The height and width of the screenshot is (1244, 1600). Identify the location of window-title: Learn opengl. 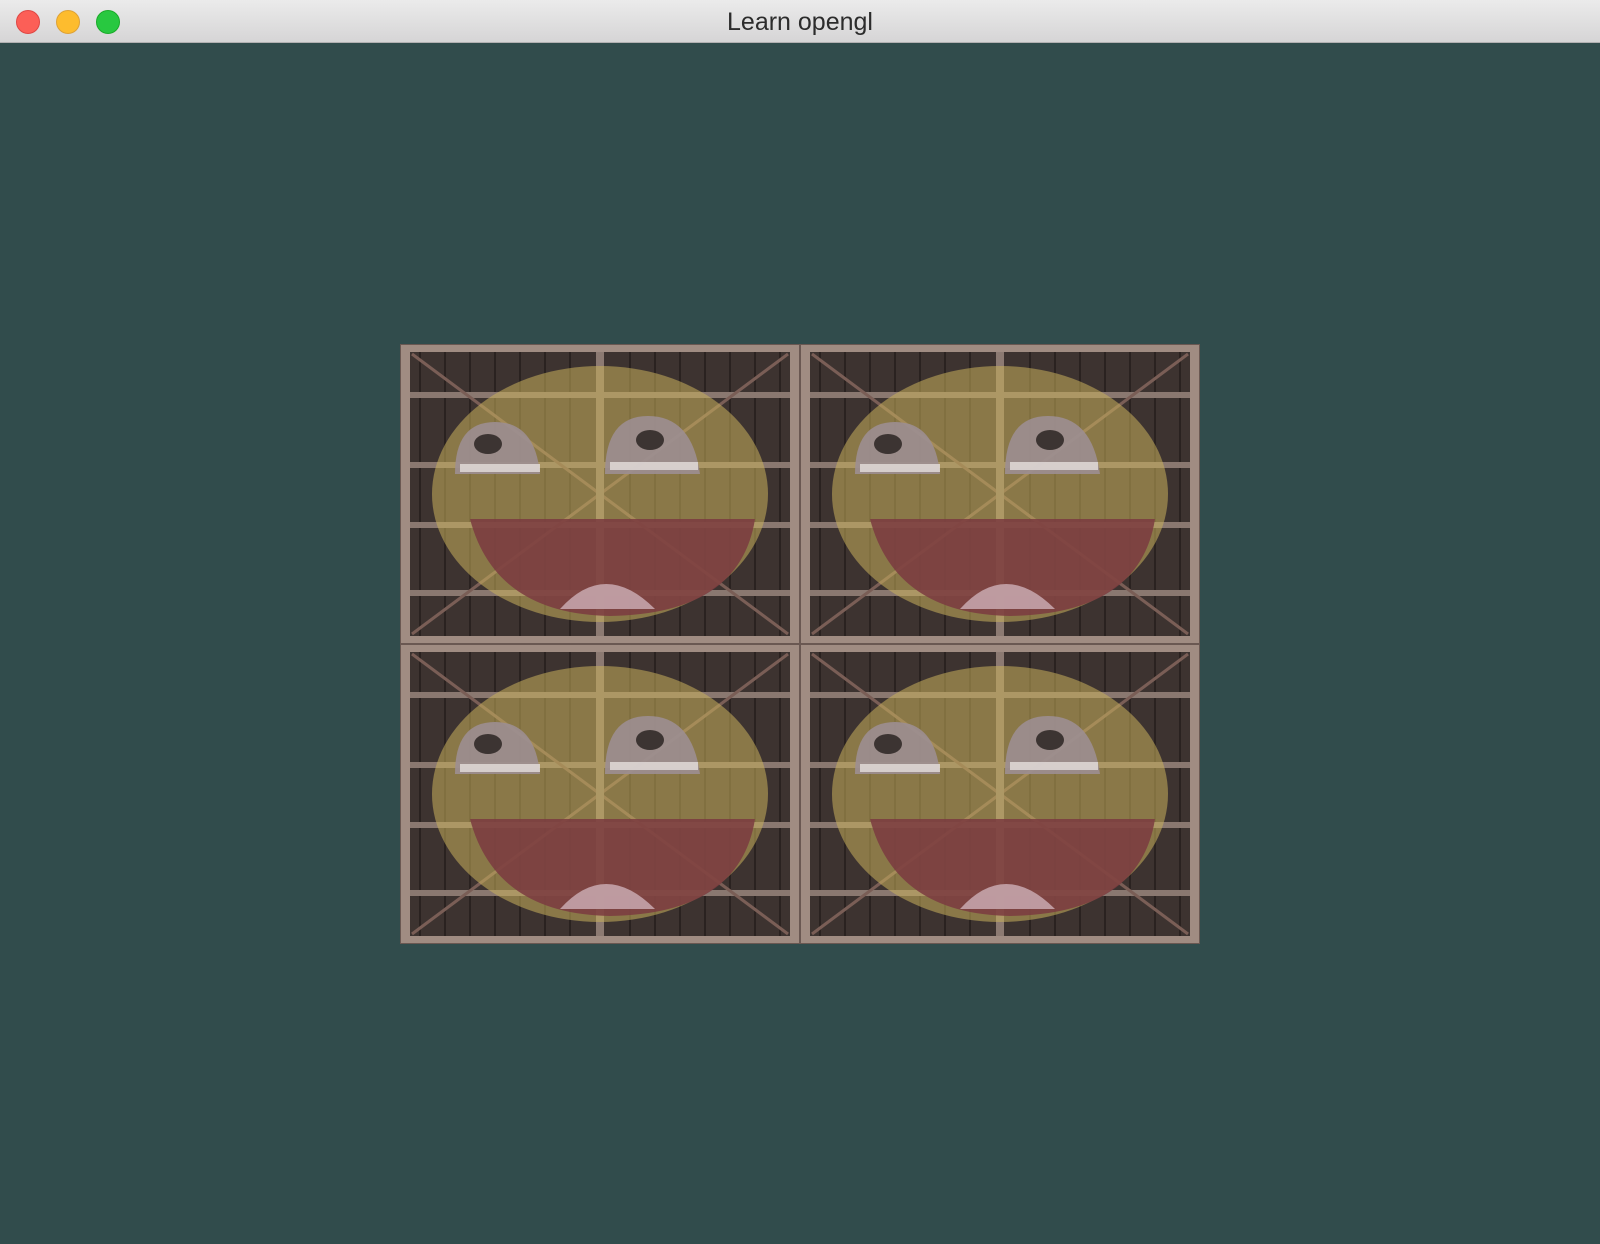
(800, 22).